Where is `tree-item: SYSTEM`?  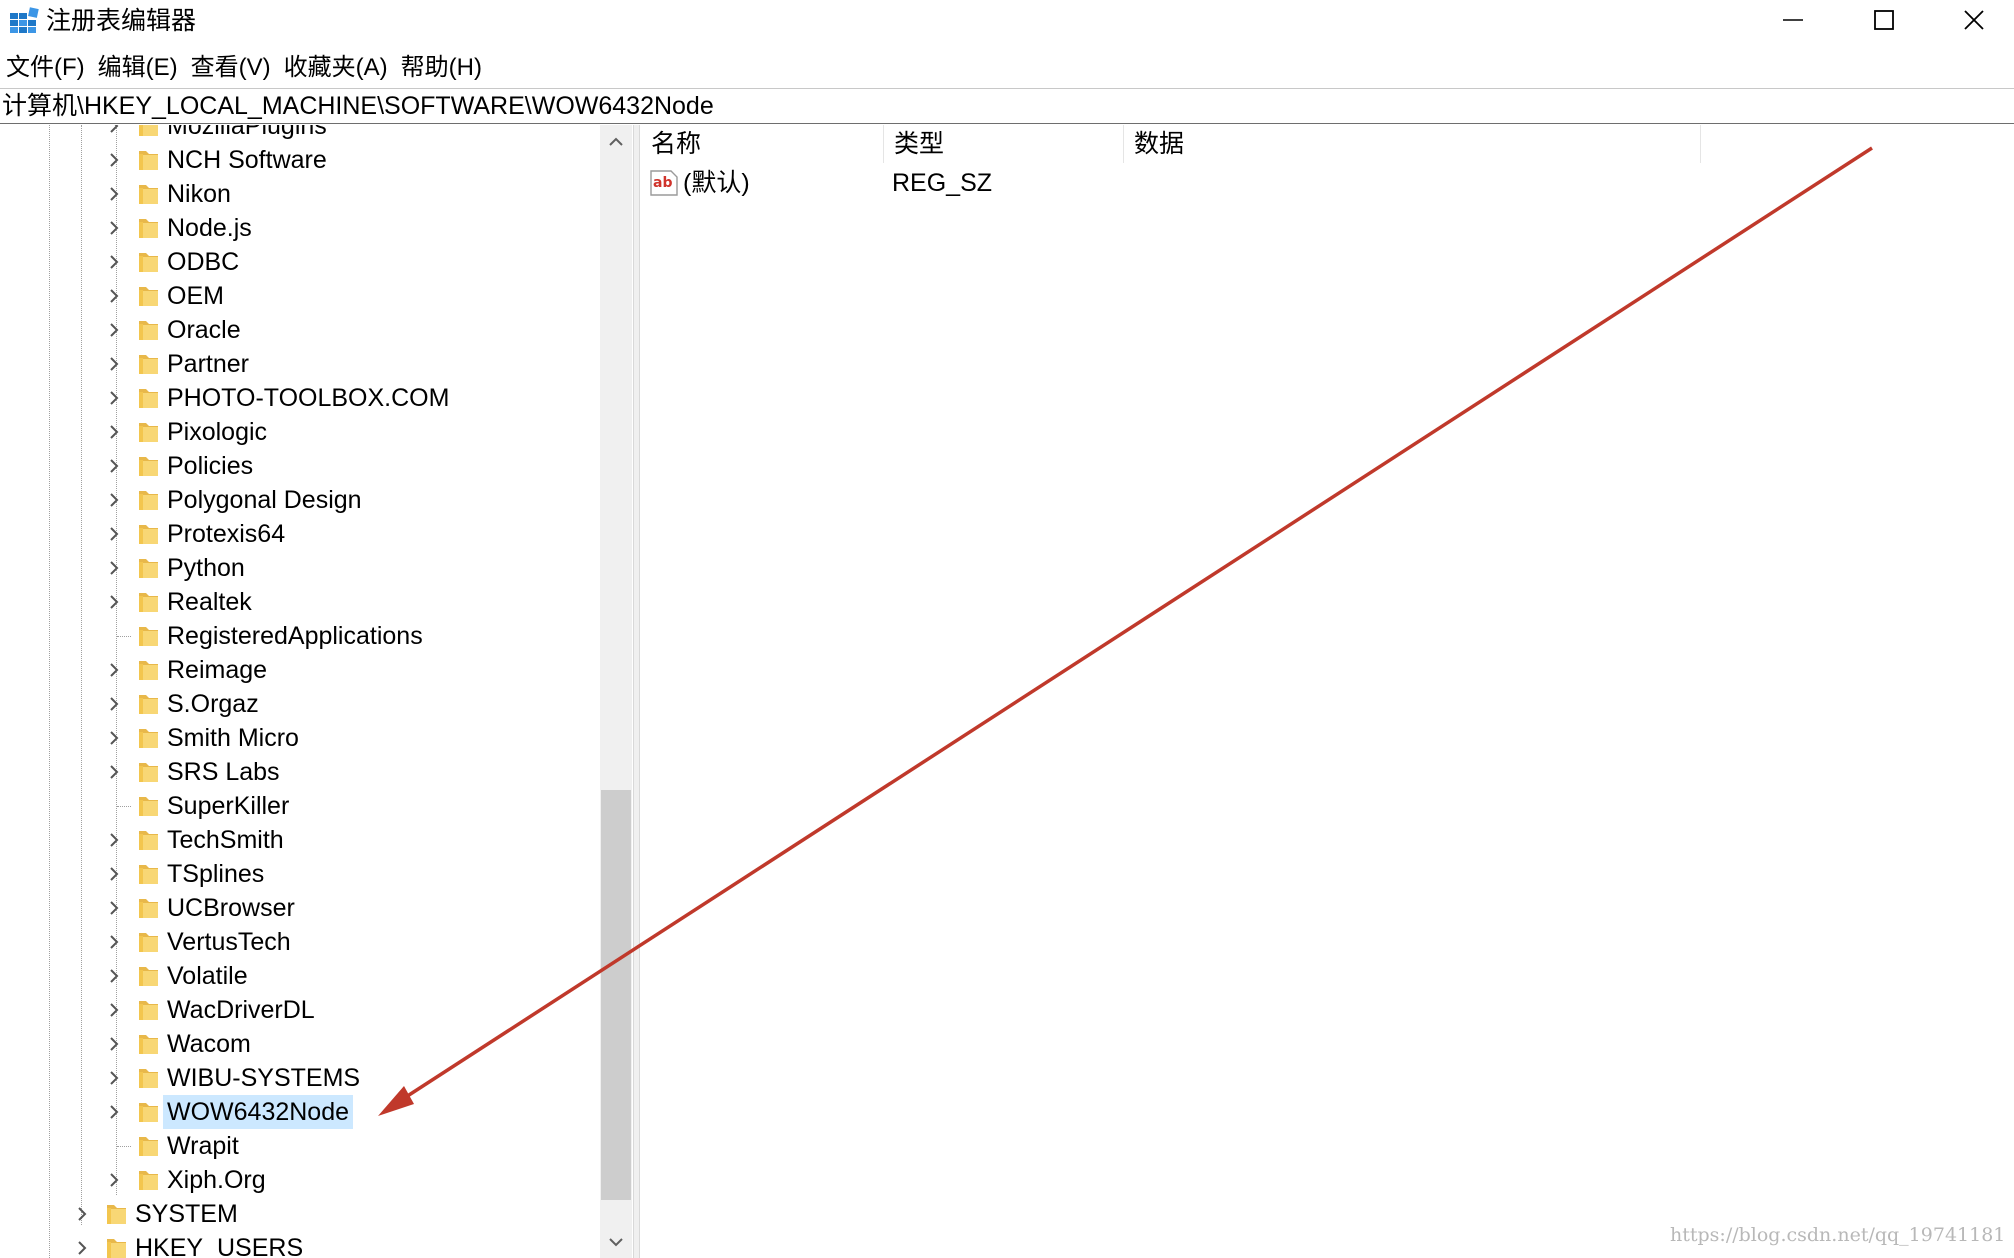 tree-item: SYSTEM is located at coordinates (300, 1214).